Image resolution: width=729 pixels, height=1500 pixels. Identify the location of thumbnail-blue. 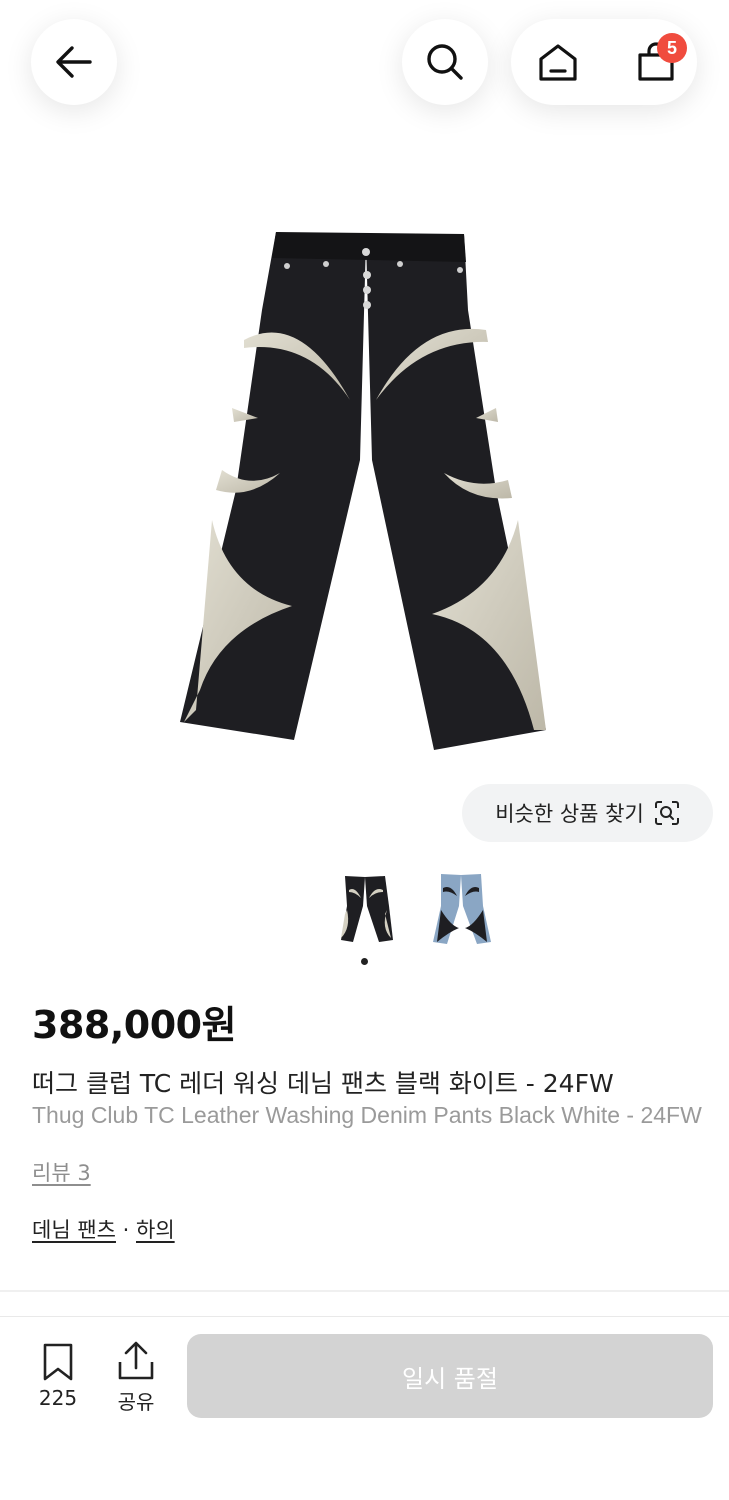
(461, 908).